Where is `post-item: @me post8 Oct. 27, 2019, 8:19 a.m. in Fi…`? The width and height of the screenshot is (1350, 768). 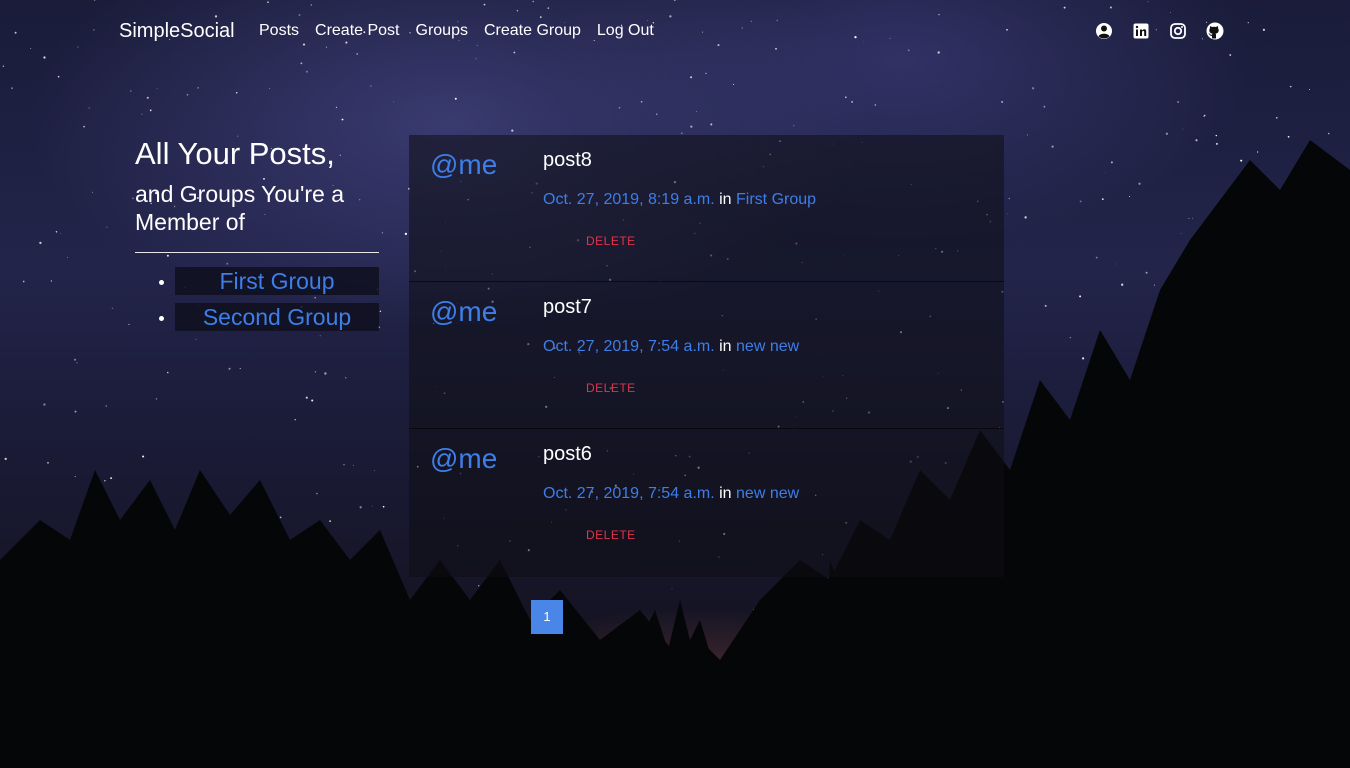
post-item: @me post8 Oct. 27, 2019, 8:19 a.m. in Fi… is located at coordinates (706, 208).